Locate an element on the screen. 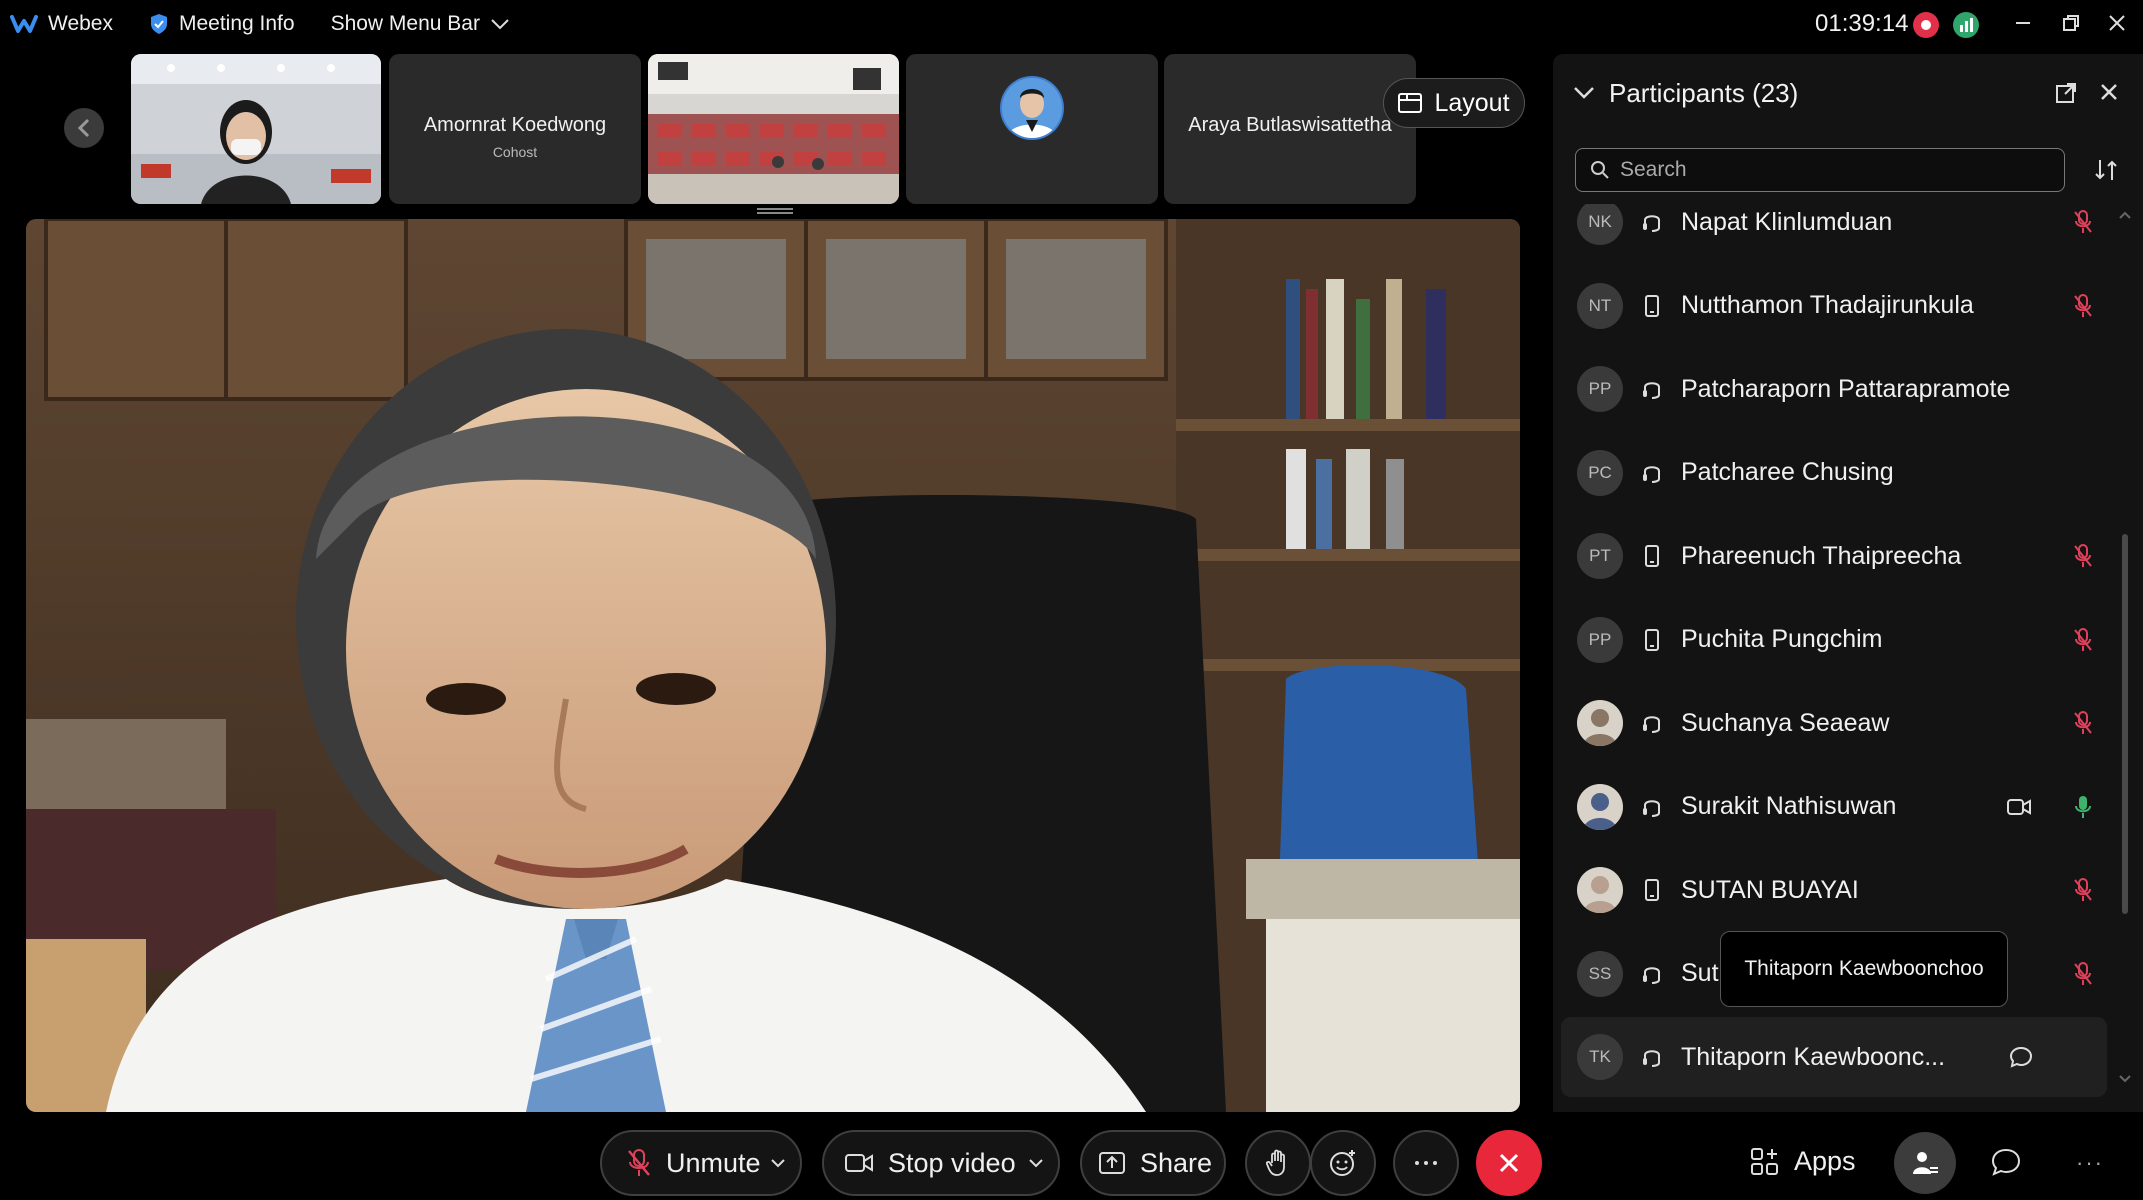 Image resolution: width=2143 pixels, height=1200 pixels. meeting-info-label: Meeting Info is located at coordinates (236, 23).